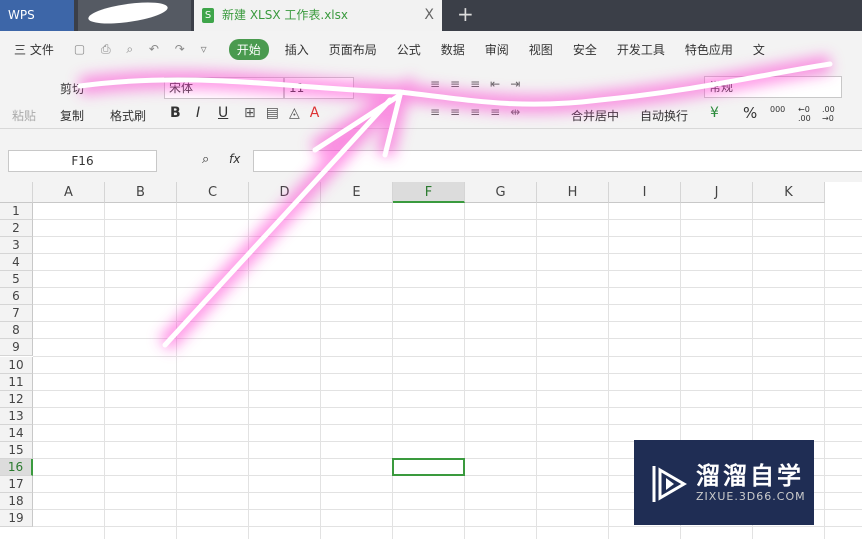 The height and width of the screenshot is (539, 862). I want to click on tab-more: 文, so click(759, 49).